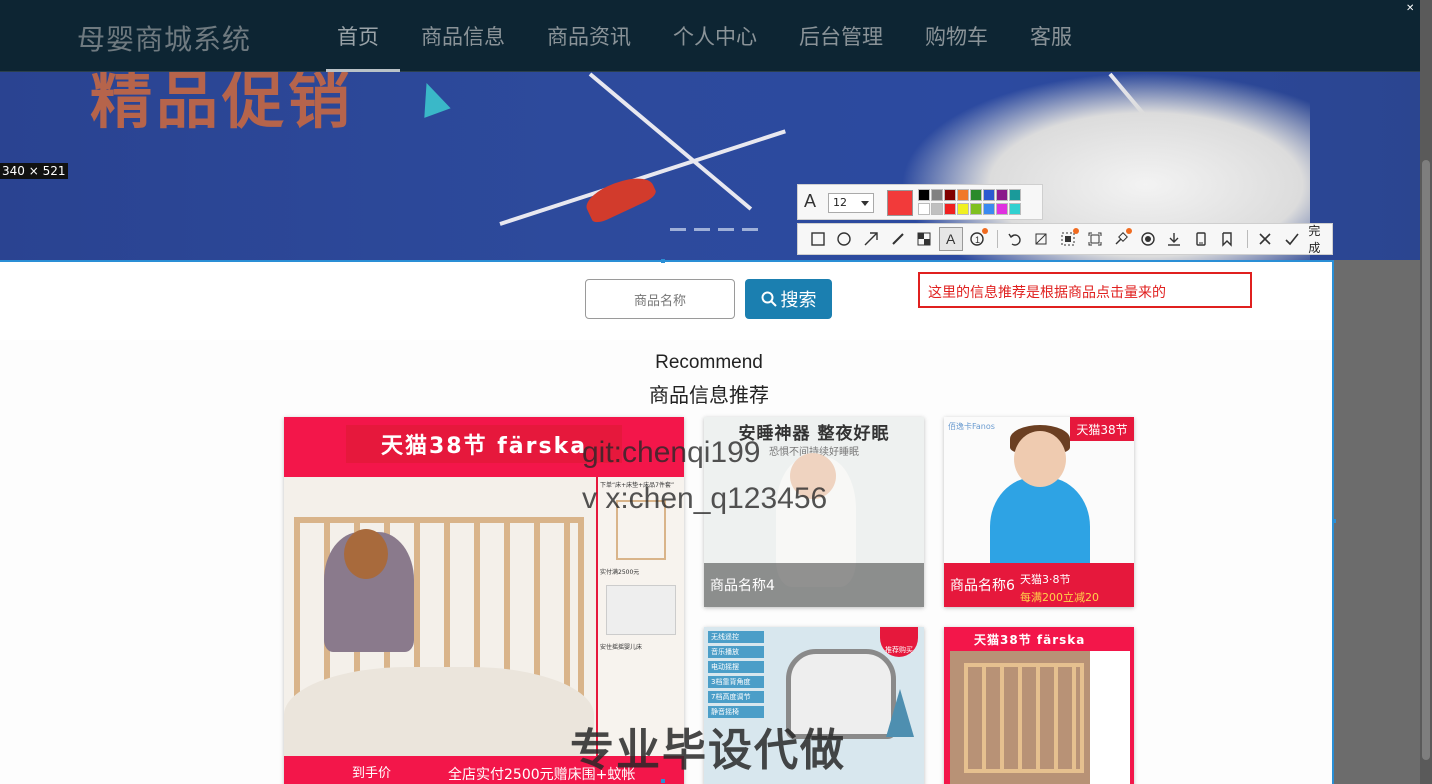  Describe the element at coordinates (1228, 239) in the screenshot. I see `bookmark-icon` at that location.